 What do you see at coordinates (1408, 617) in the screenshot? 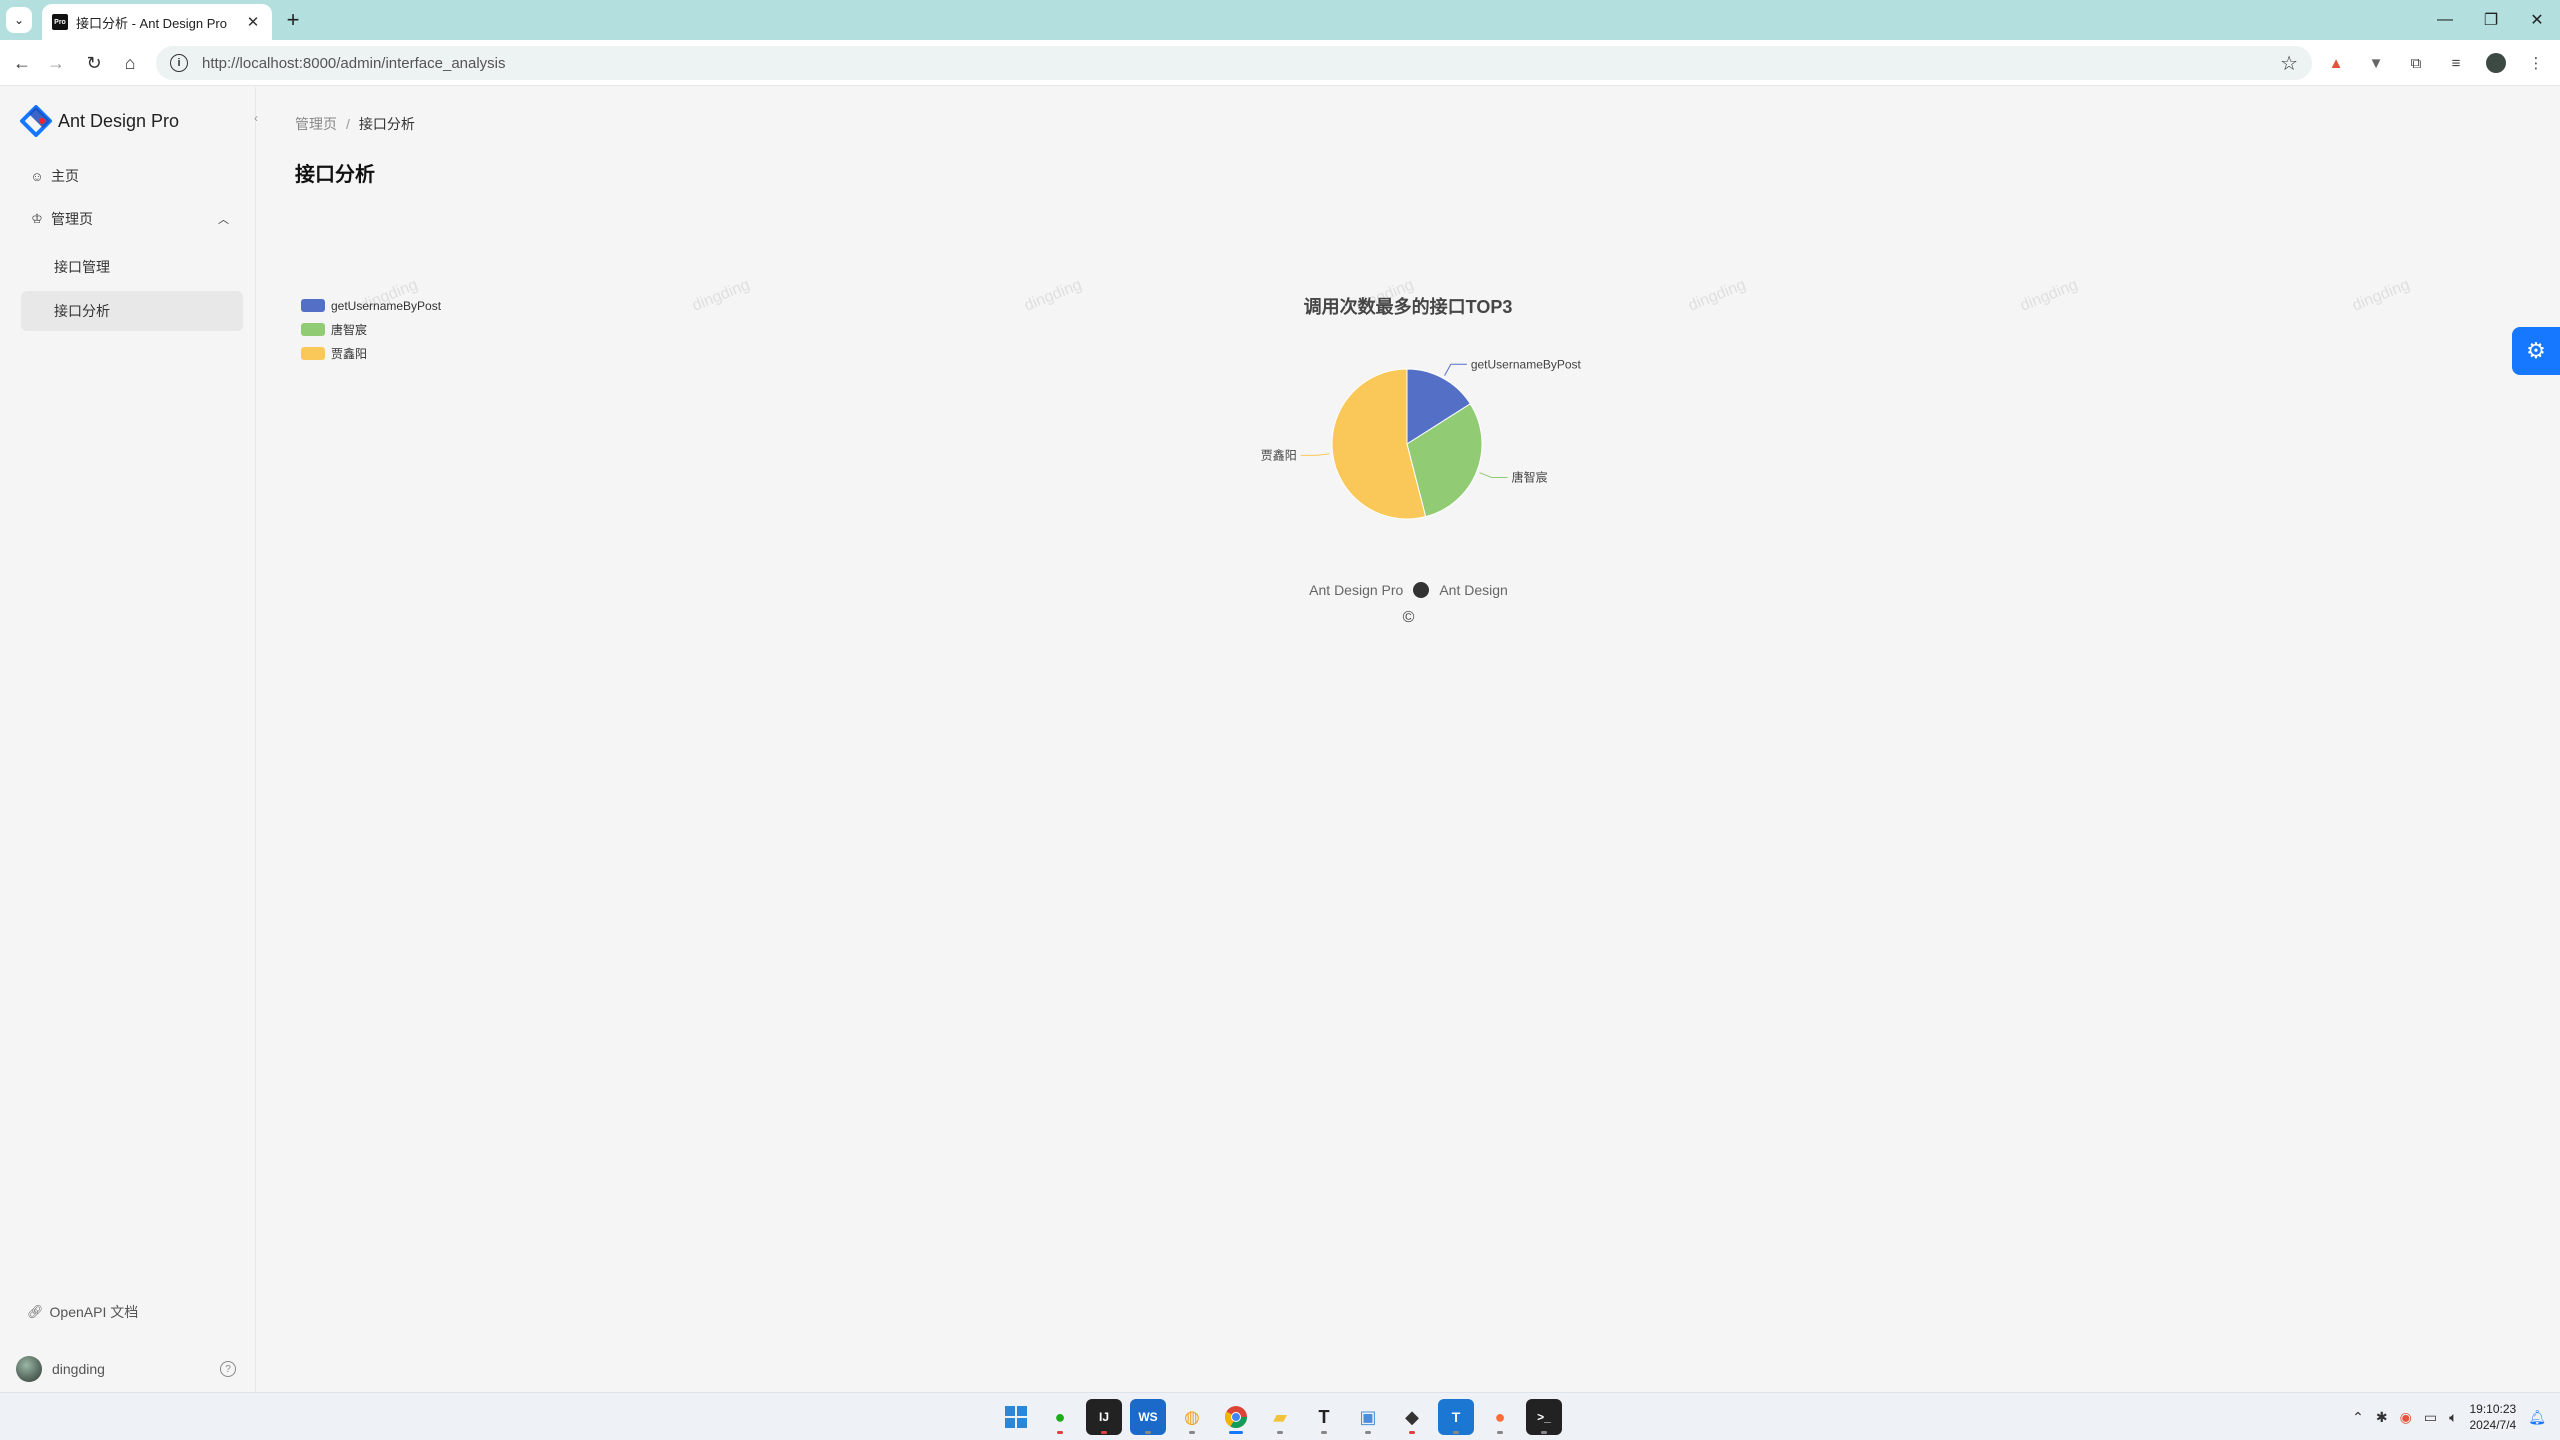
I see `copyright: ©` at bounding box center [1408, 617].